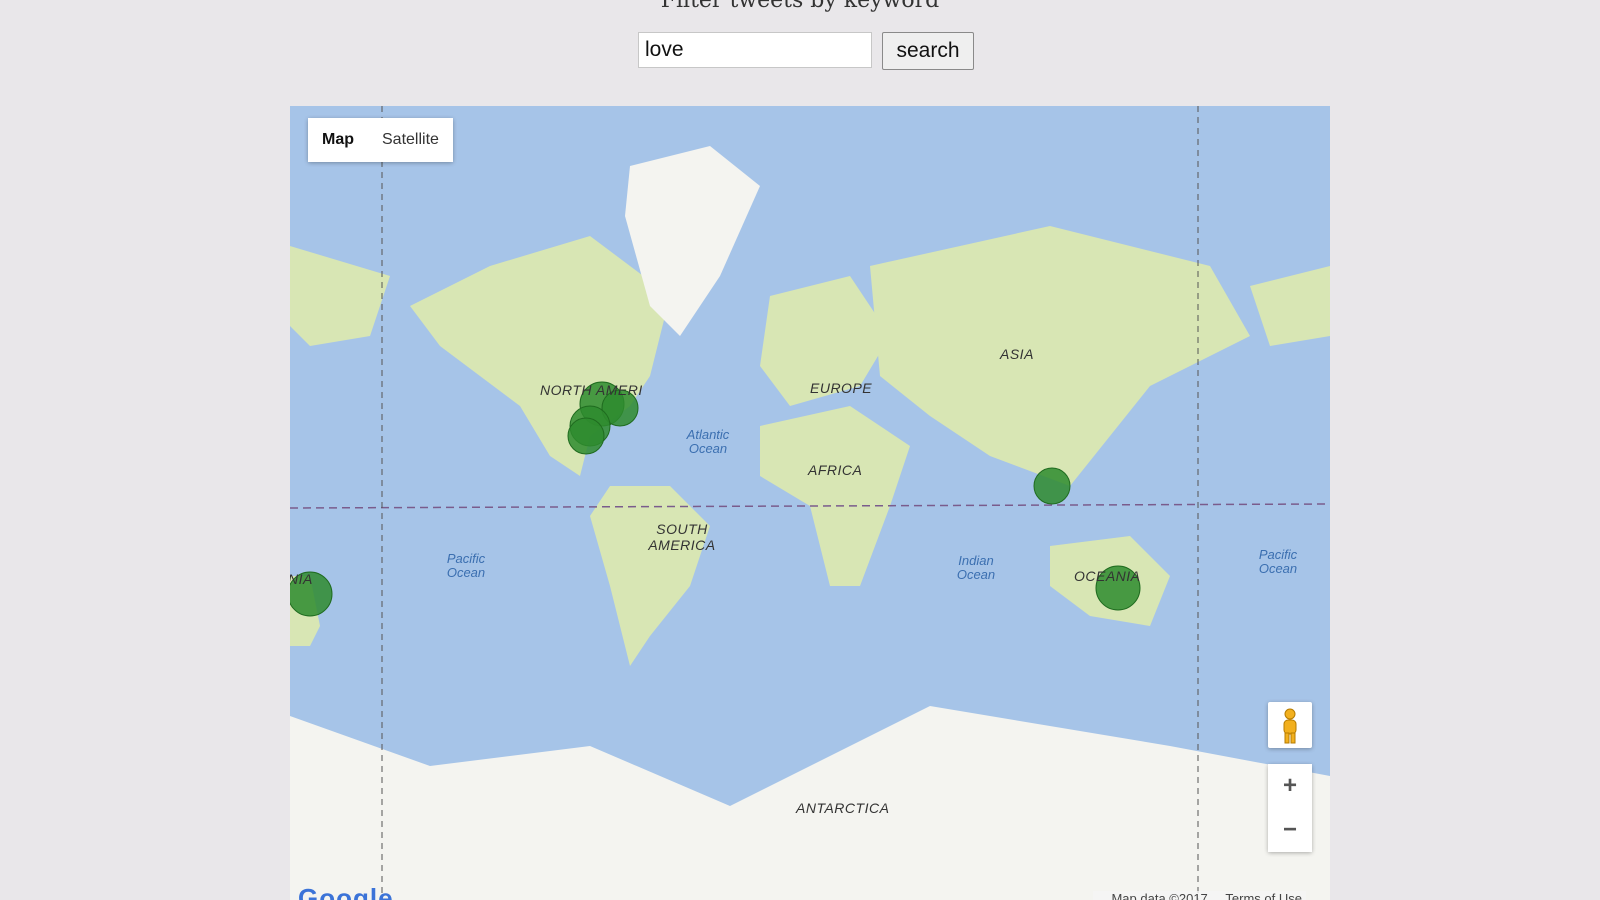  What do you see at coordinates (1017, 354) in the screenshot?
I see `label-asia: ASIA` at bounding box center [1017, 354].